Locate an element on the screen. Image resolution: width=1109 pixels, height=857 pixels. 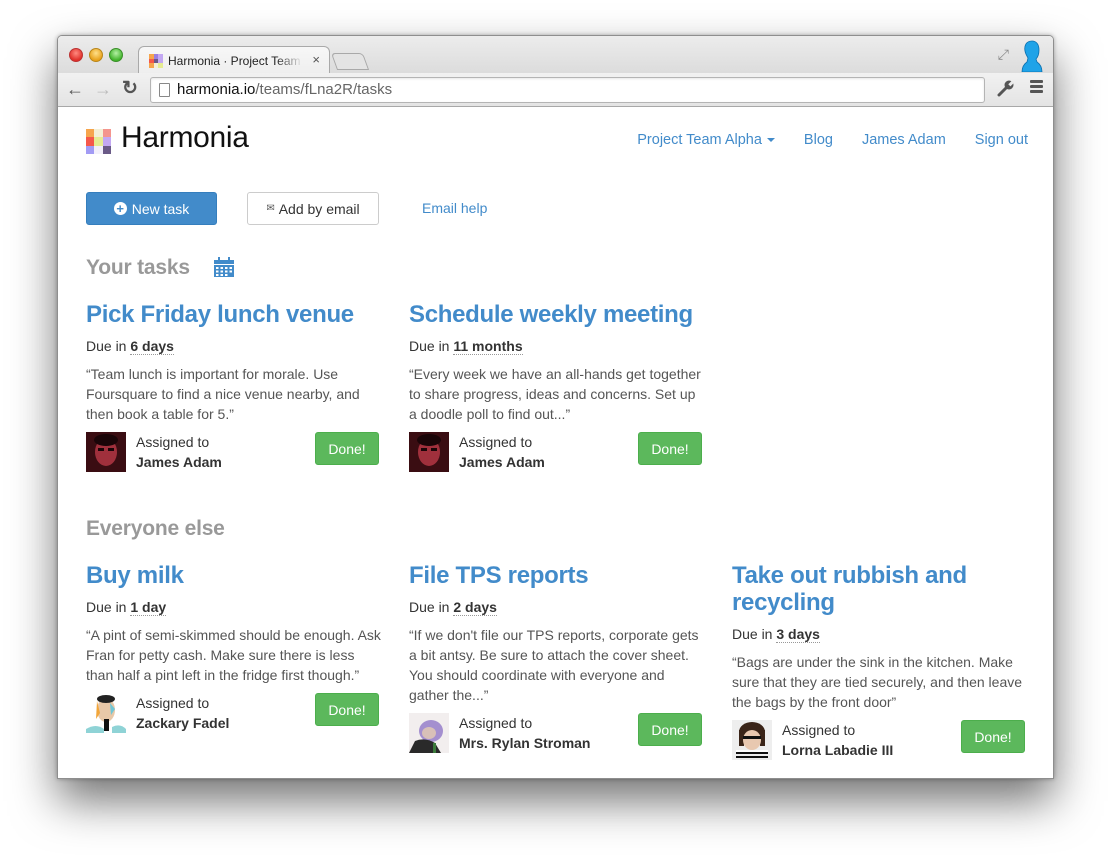
everyone-else-heading: Everyone else is located at coordinates (155, 528).